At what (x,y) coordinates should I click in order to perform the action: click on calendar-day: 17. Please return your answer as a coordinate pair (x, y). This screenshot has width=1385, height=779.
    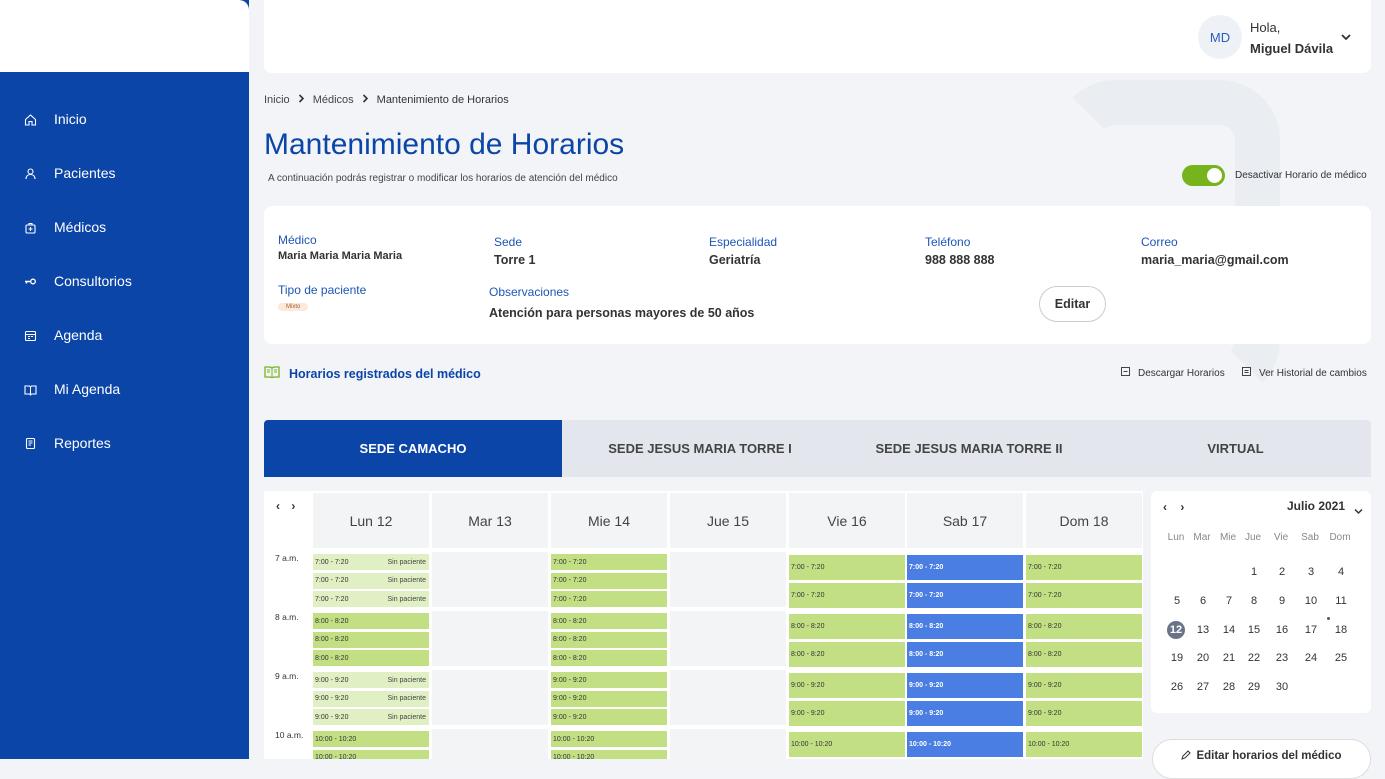
    Looking at the image, I should click on (1311, 630).